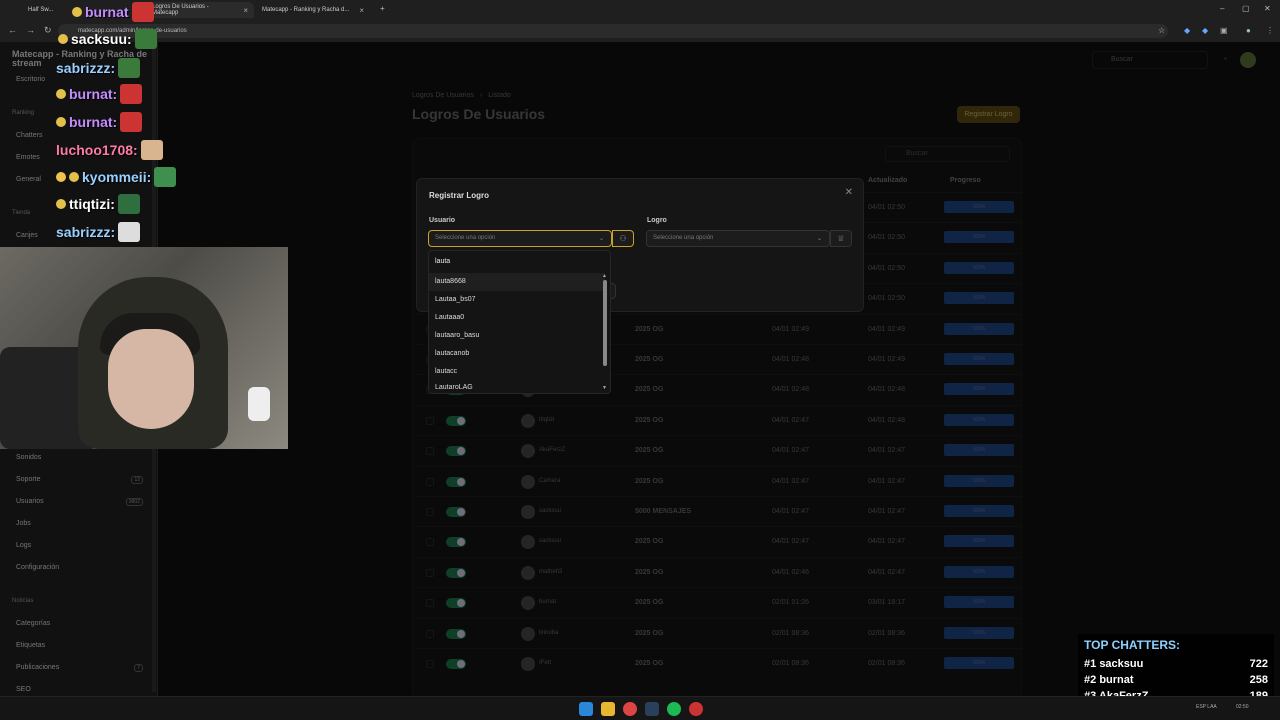  I want to click on chat-message: burnat, so click(113, 12).